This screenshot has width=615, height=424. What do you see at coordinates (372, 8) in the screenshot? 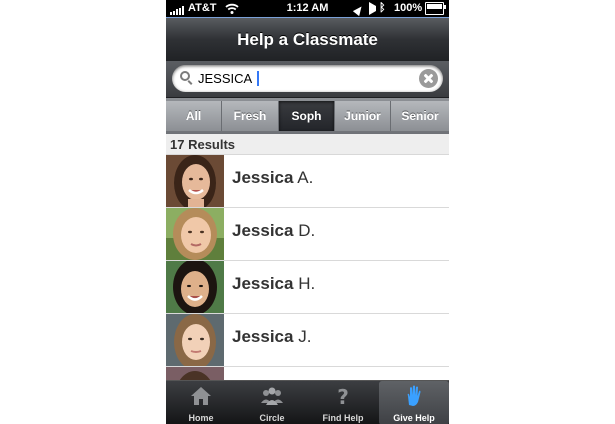
I see `play-icon` at bounding box center [372, 8].